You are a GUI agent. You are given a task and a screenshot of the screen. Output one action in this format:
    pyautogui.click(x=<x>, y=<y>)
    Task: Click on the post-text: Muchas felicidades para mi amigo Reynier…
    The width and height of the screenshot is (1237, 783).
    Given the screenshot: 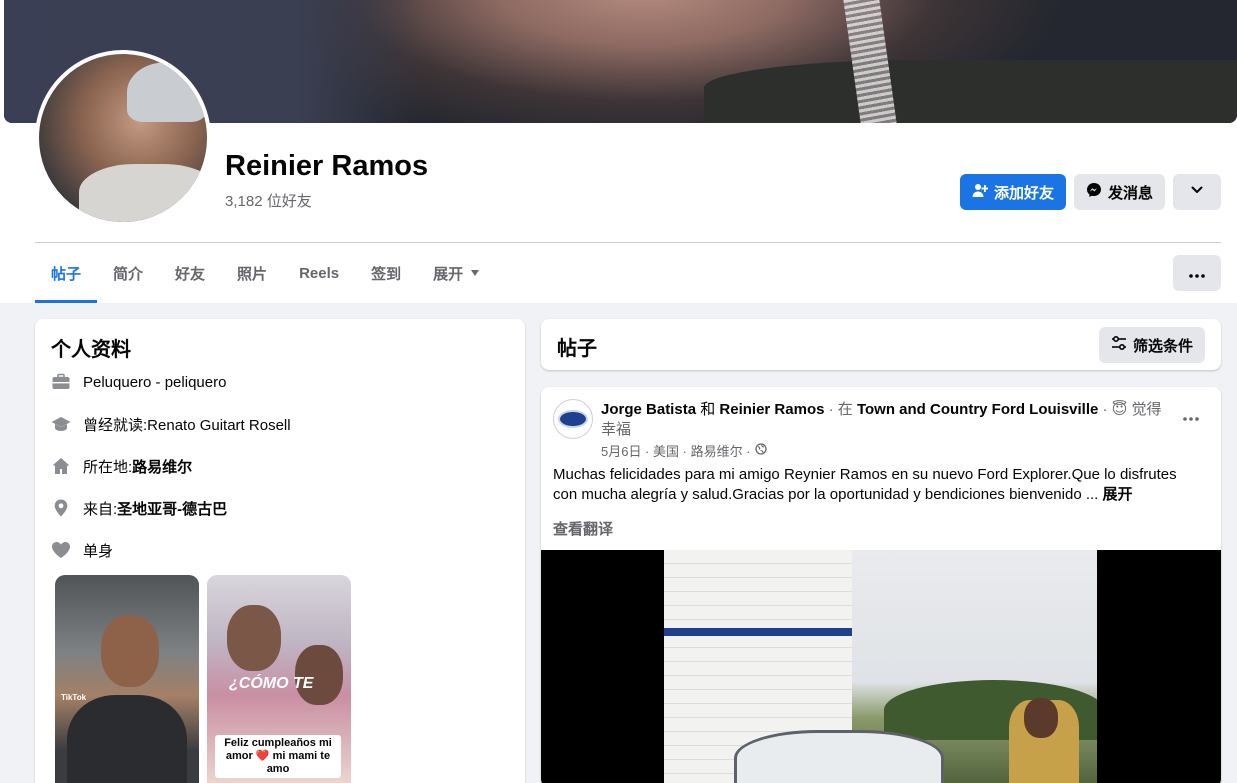 What is the action you would take?
    pyautogui.click(x=865, y=484)
    